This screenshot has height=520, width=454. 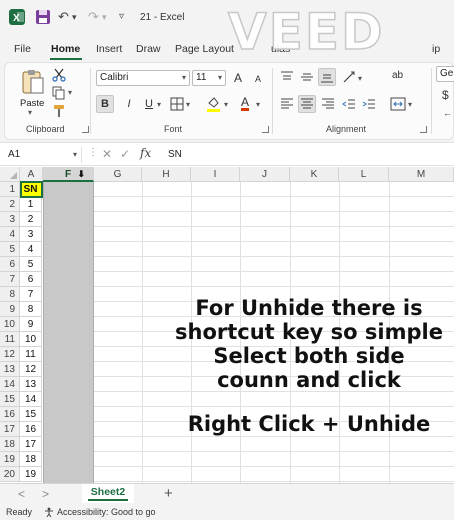 What do you see at coordinates (31, 444) in the screenshot?
I see `data-cell: 17` at bounding box center [31, 444].